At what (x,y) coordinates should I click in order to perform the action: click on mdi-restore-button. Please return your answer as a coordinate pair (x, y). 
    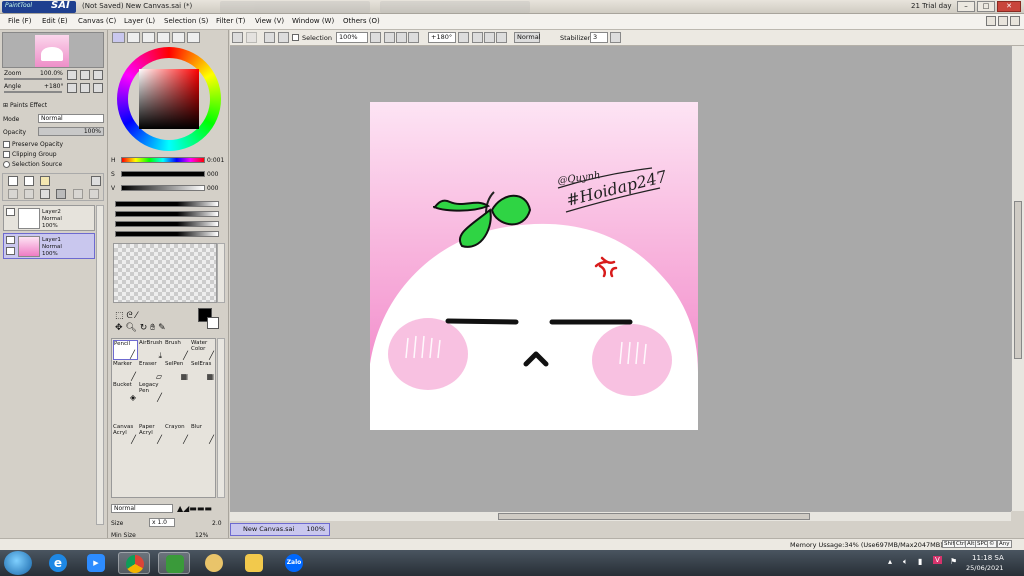
    Looking at the image, I should click on (1003, 21).